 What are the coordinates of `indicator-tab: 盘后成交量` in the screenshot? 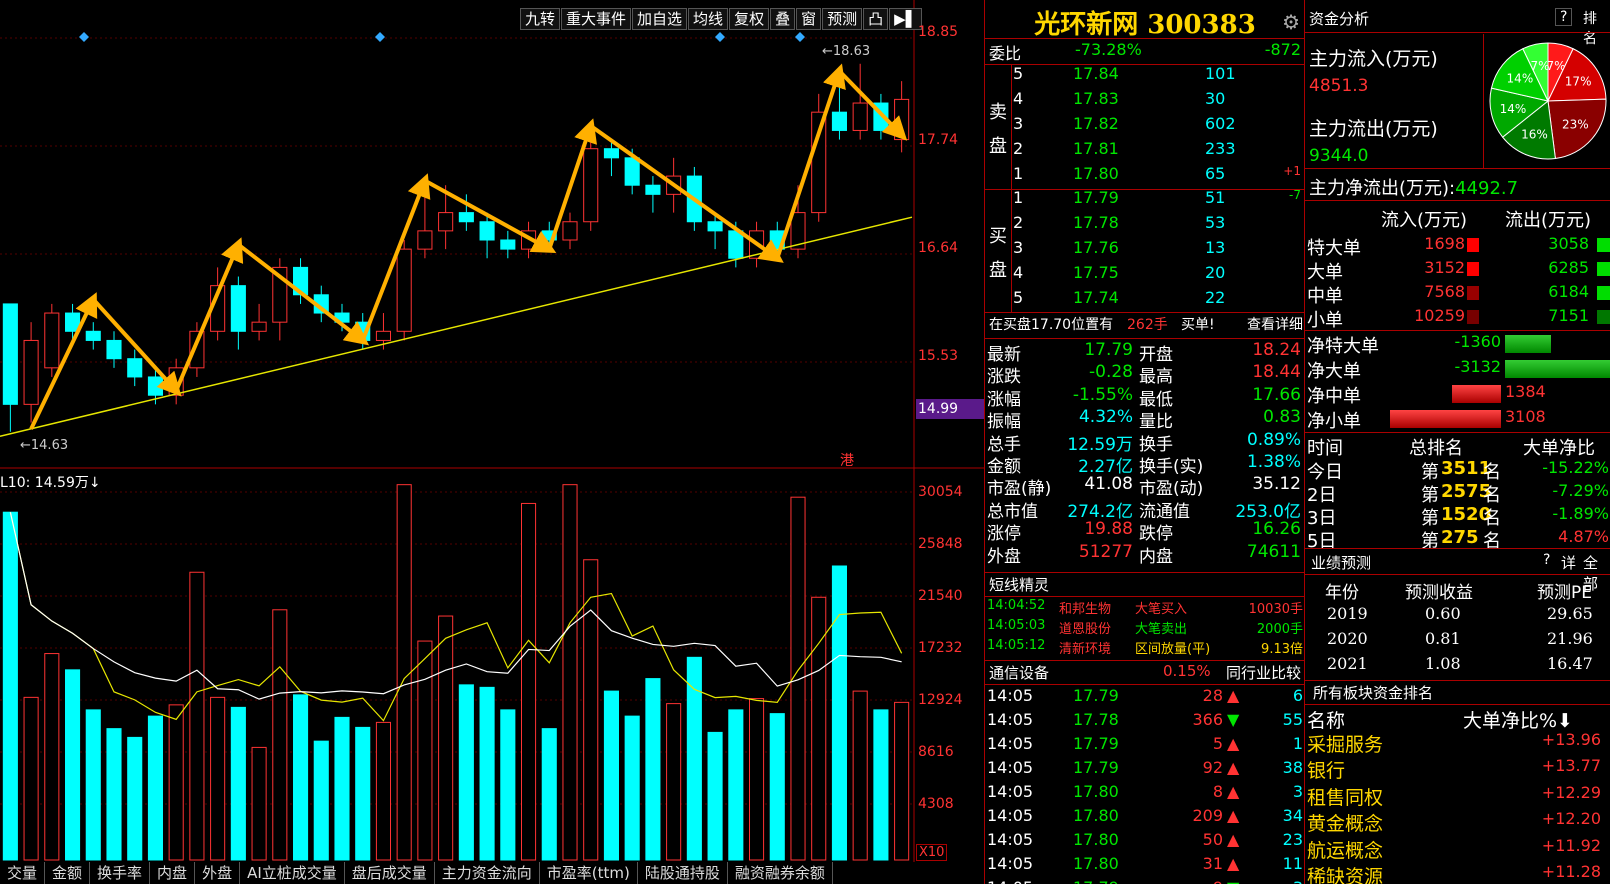 It's located at (389, 873).